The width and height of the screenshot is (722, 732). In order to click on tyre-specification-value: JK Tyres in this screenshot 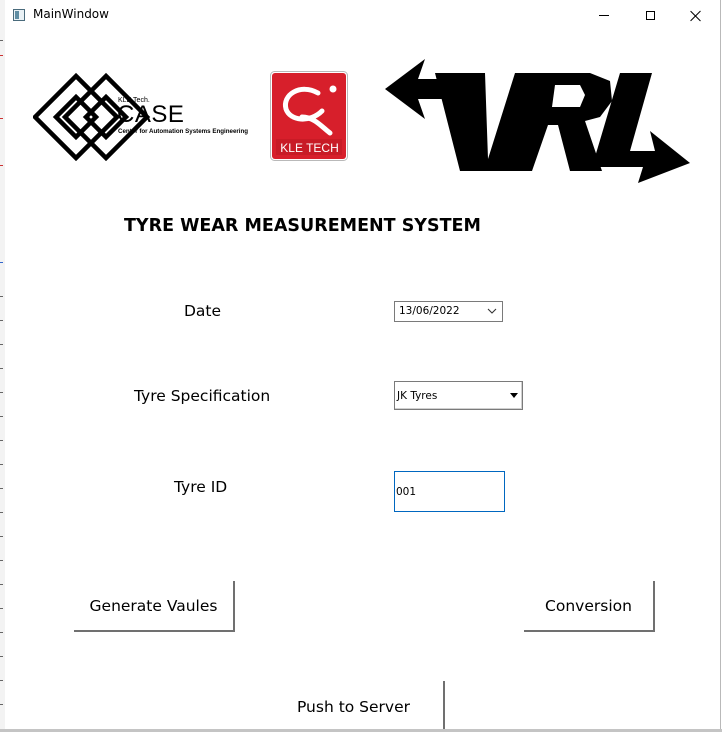, I will do `click(417, 396)`.